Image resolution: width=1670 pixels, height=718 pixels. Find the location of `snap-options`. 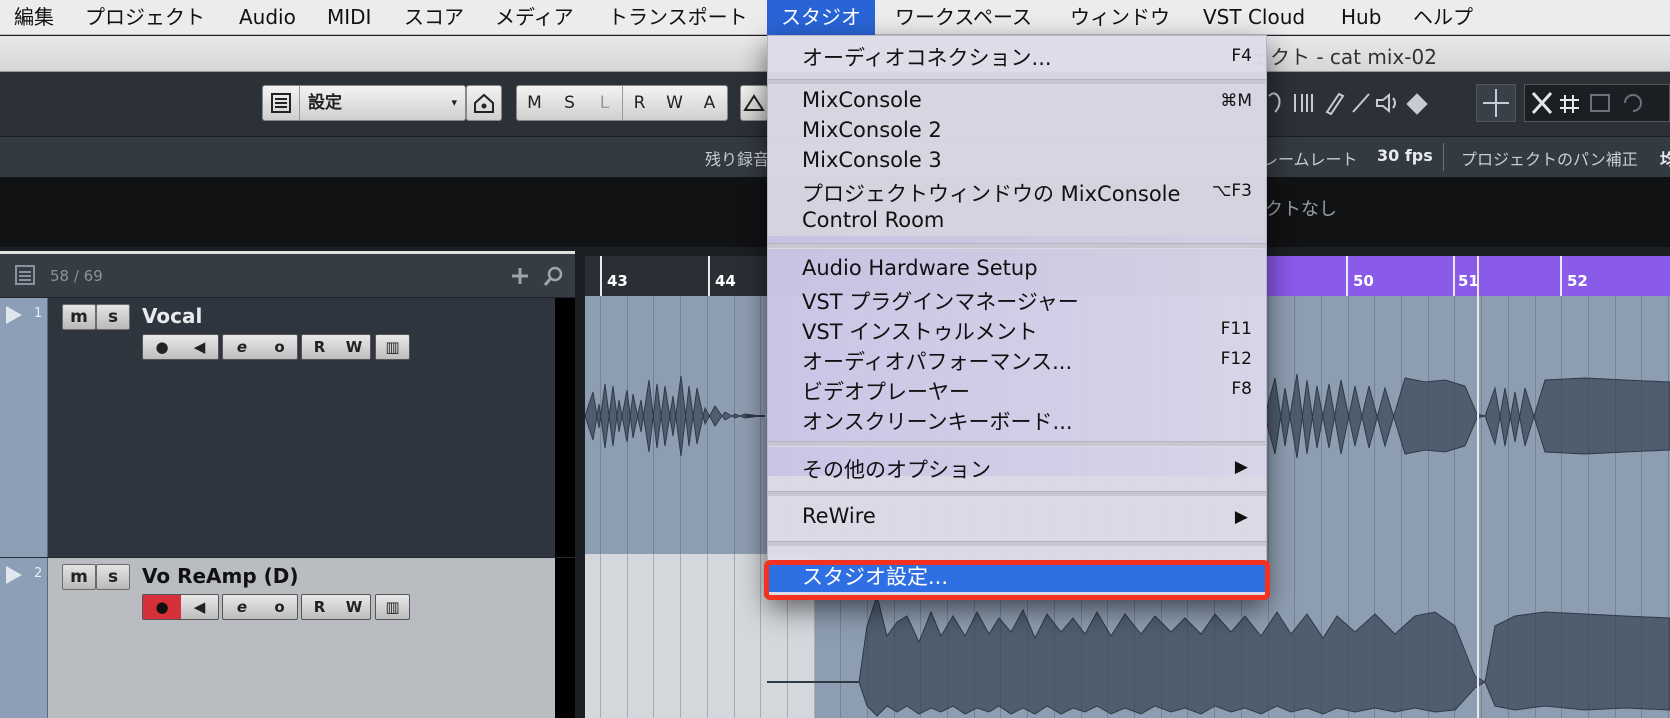

snap-options is located at coordinates (1597, 103).